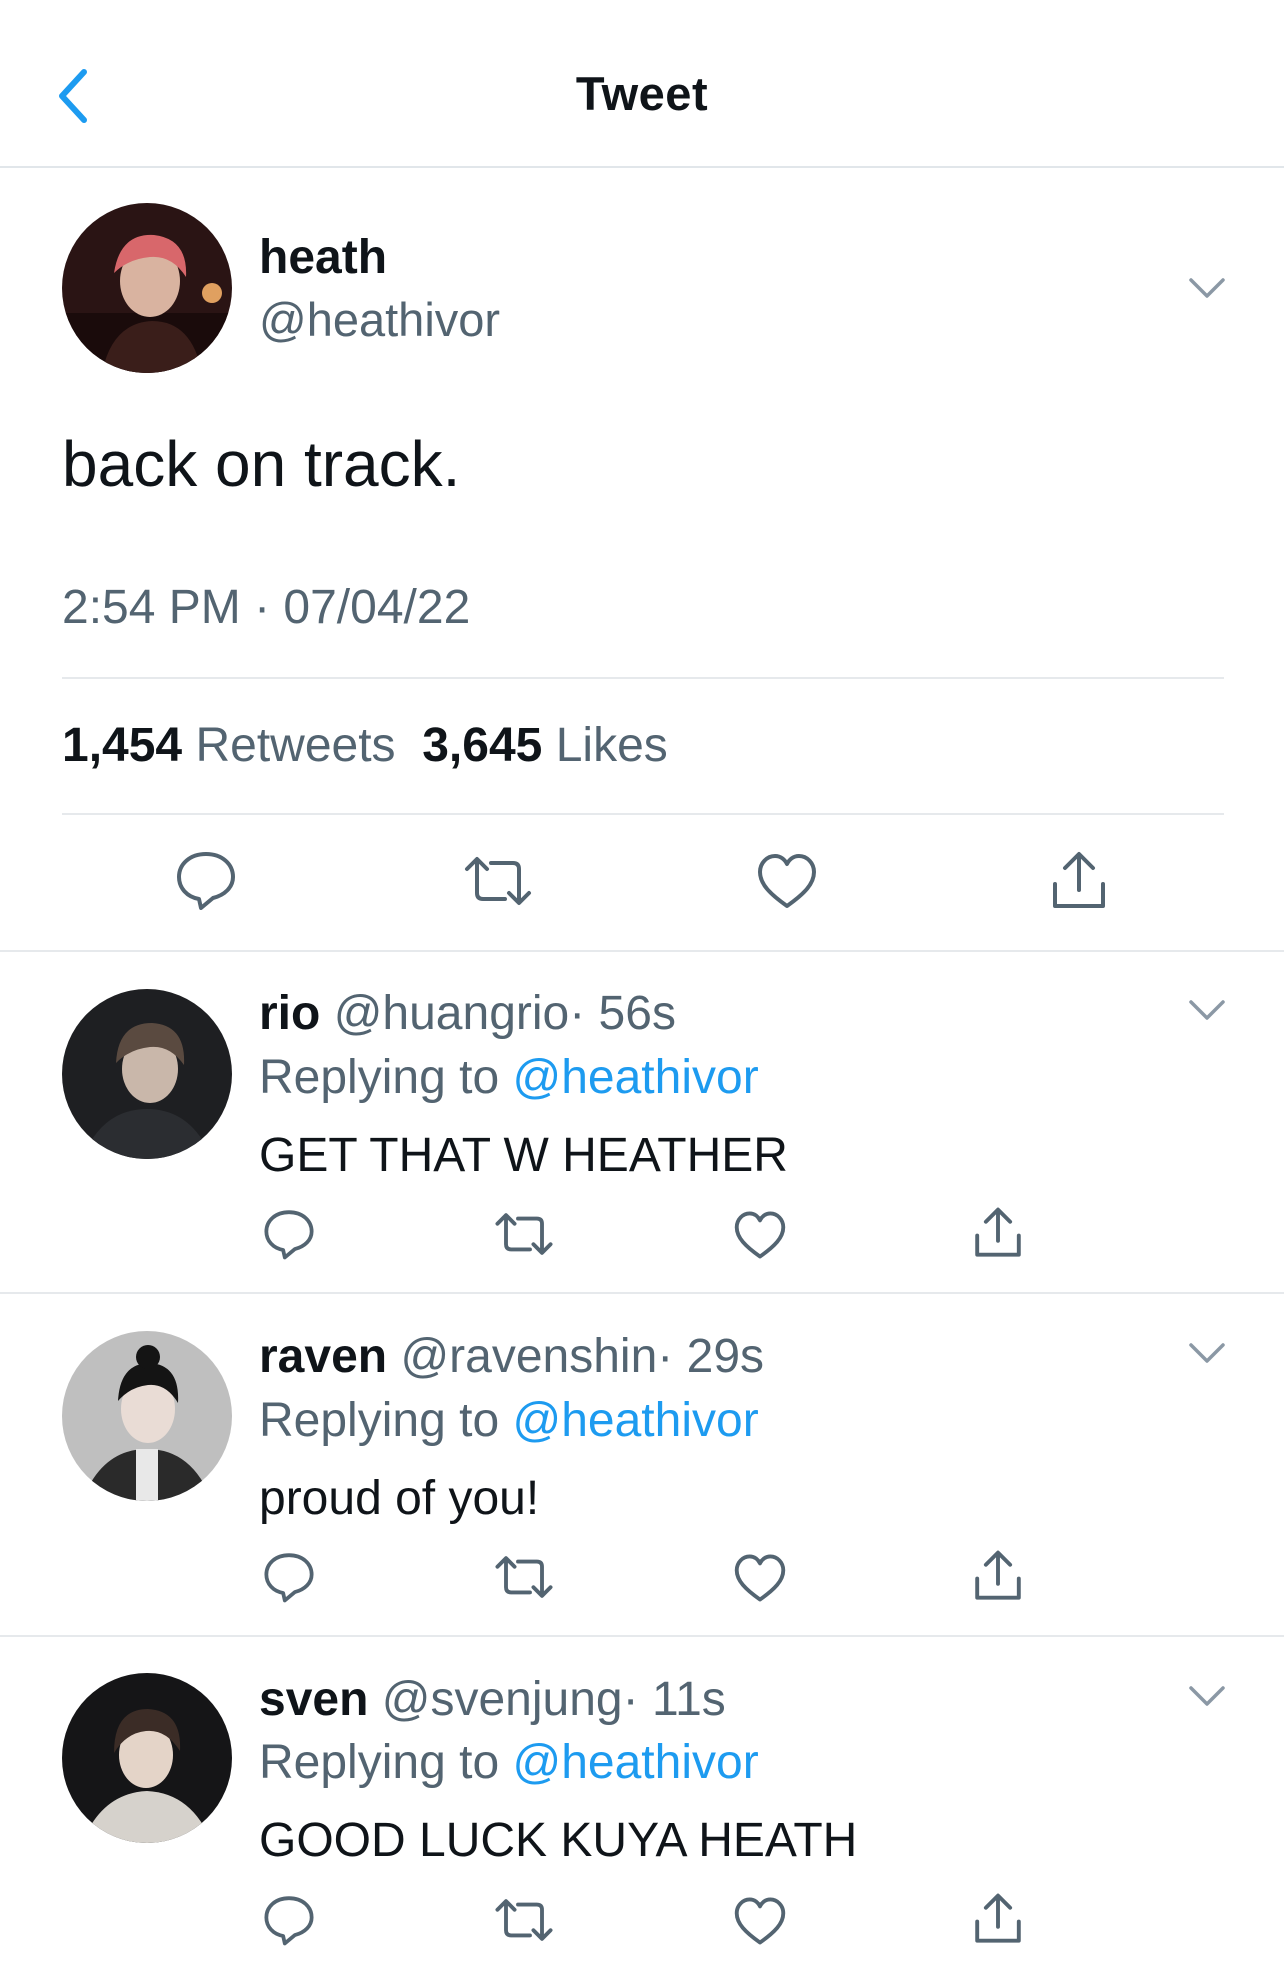  I want to click on reply-author-handle: @huangrio, so click(452, 1013).